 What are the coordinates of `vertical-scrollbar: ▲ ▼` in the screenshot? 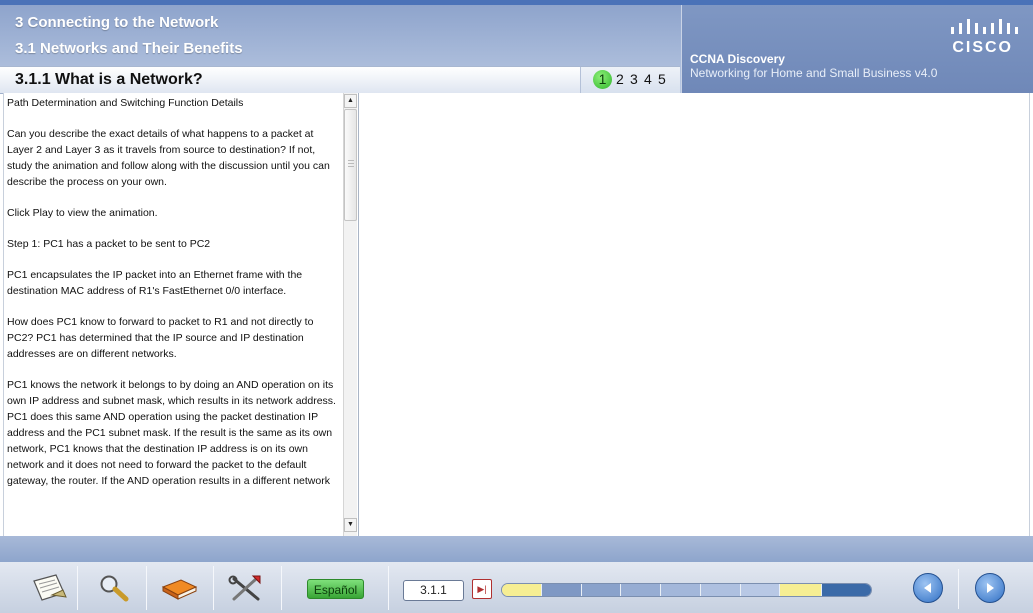 It's located at (350, 314).